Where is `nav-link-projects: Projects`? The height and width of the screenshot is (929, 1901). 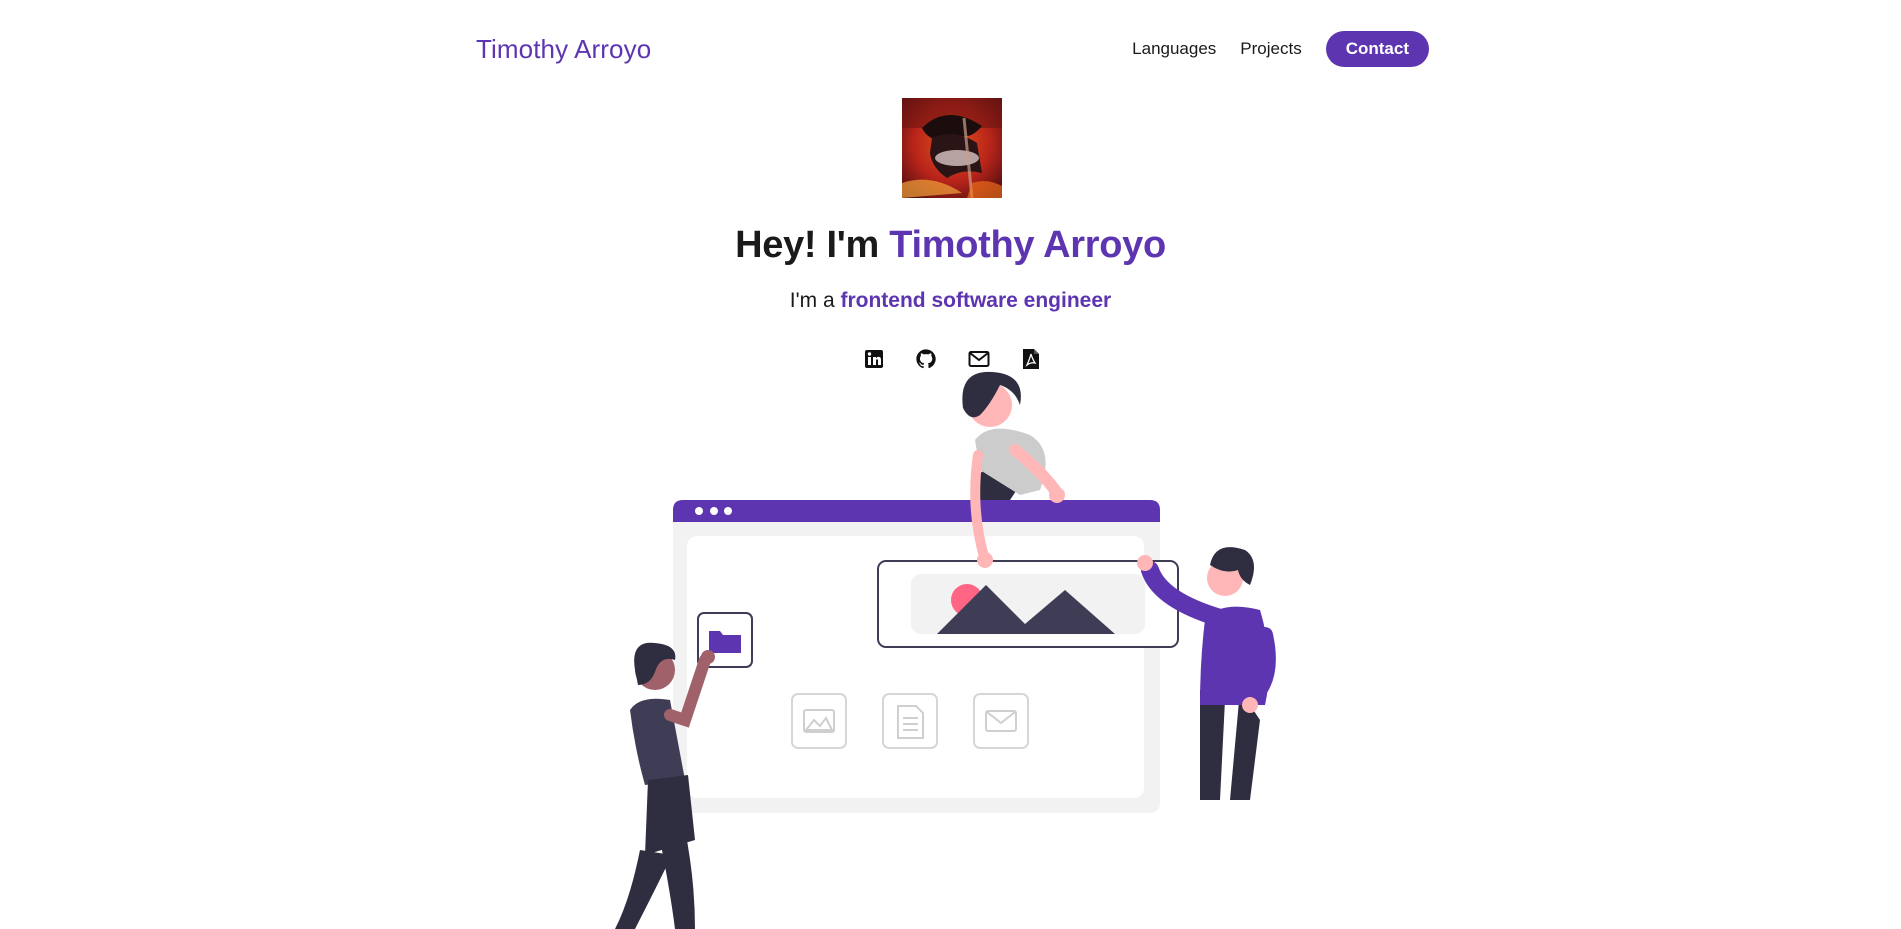 nav-link-projects: Projects is located at coordinates (1270, 49).